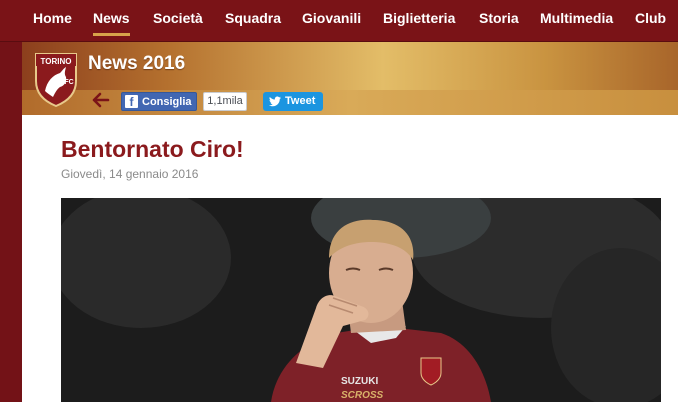  What do you see at coordinates (650, 20) in the screenshot?
I see `nav-item-club: Club` at bounding box center [650, 20].